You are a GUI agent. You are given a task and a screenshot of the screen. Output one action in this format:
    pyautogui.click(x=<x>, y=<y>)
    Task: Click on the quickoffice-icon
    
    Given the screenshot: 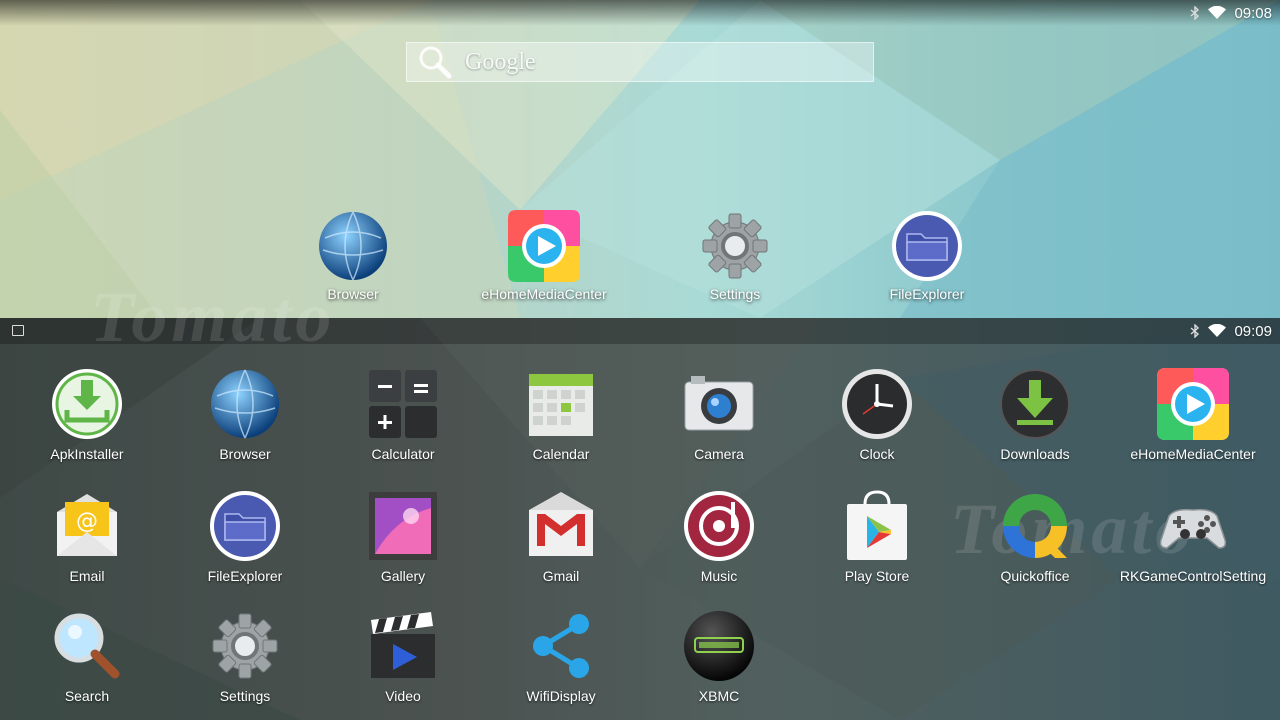 What is the action you would take?
    pyautogui.click(x=1035, y=526)
    